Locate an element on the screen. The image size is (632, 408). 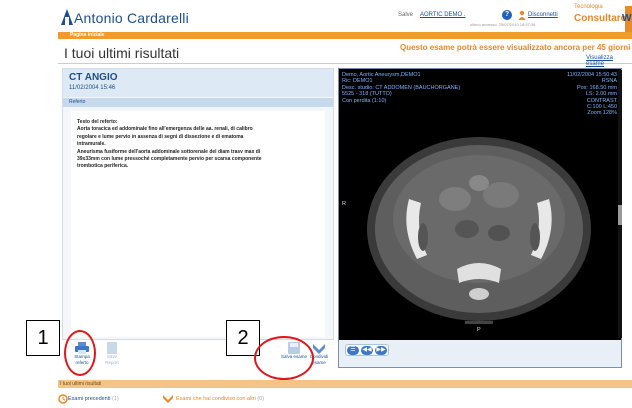
orientation-posterior: P is located at coordinates (479, 330).